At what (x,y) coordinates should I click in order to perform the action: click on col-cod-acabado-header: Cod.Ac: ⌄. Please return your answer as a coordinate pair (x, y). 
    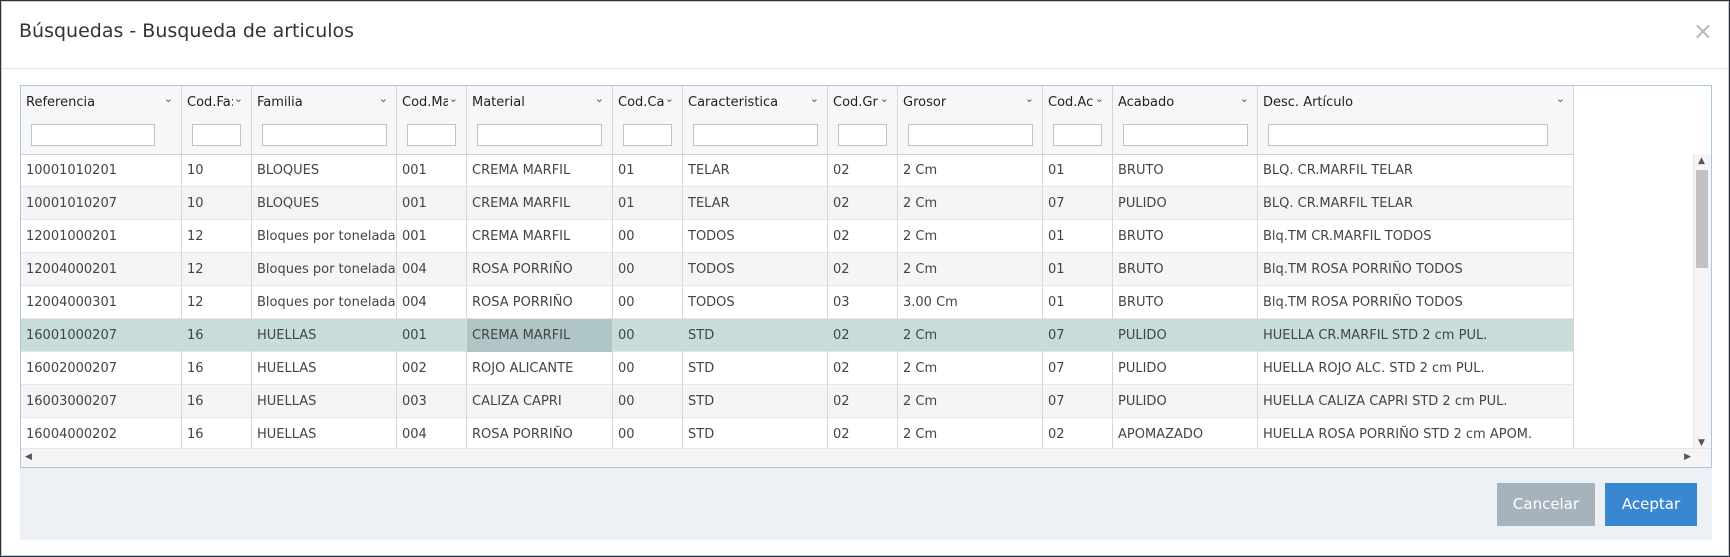
    Looking at the image, I should click on (1078, 120).